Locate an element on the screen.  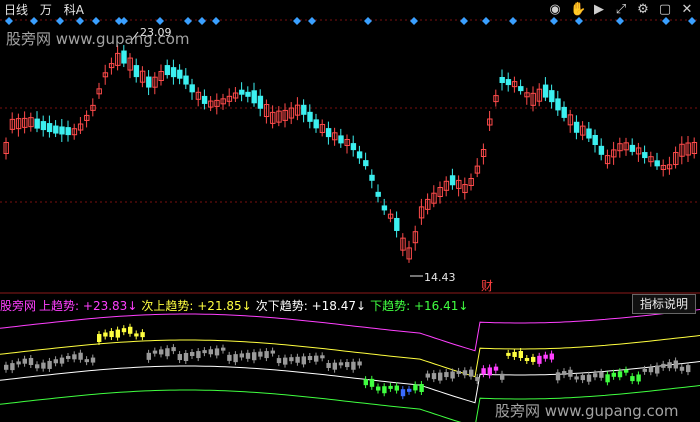
toolbar-icons: ◉ ✋ ▶ ⤢ ⚙ ▢ ✕ is located at coordinates (621, 10).